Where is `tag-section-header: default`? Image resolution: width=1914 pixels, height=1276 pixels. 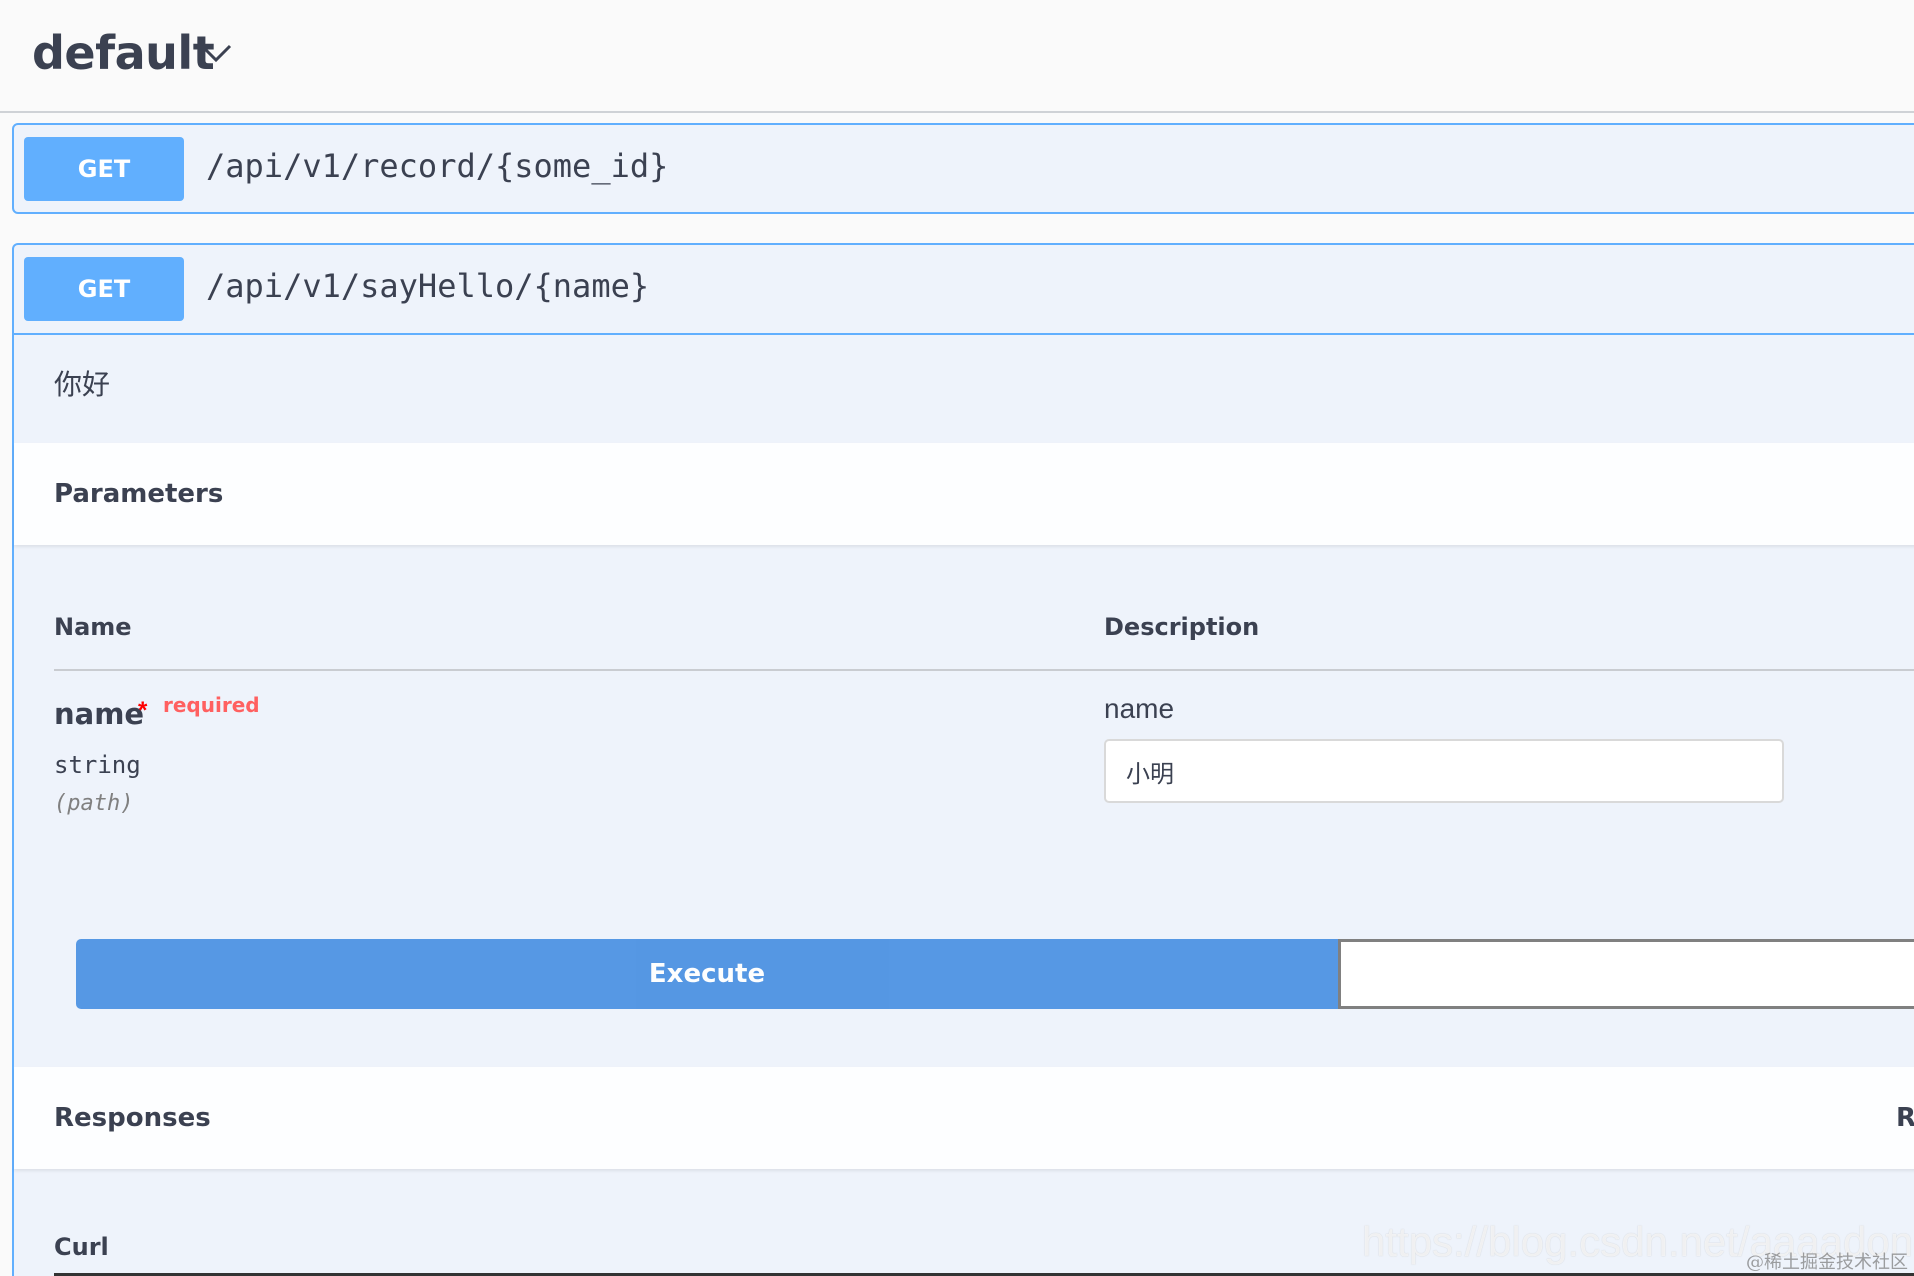 tag-section-header: default is located at coordinates (957, 56).